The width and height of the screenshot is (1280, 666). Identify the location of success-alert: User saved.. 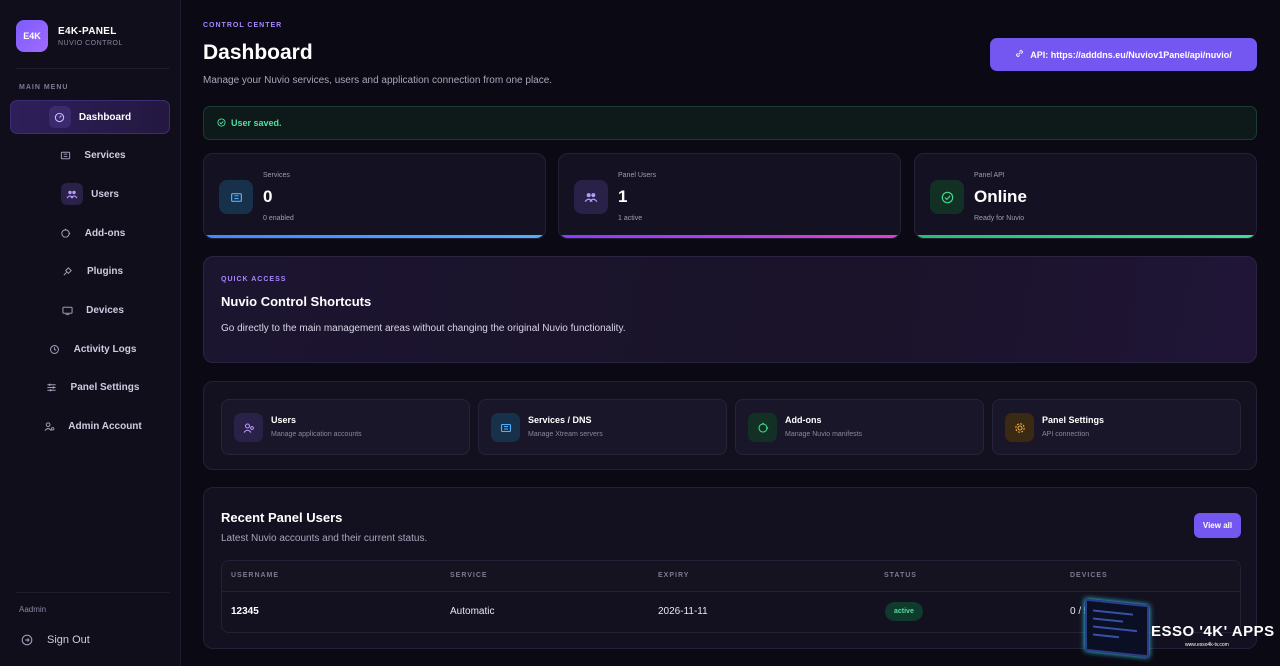
(730, 123).